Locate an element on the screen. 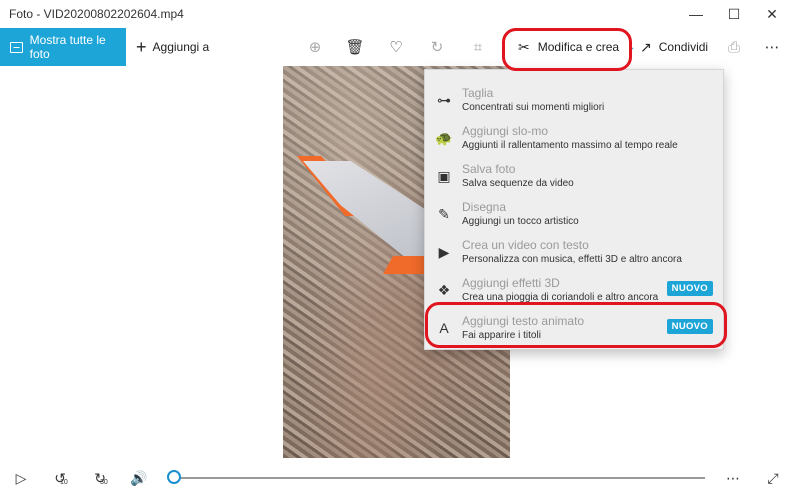 Image resolution: width=793 pixels, height=498 pixels. rewind-10-button: ↺ 10 is located at coordinates (61, 478).